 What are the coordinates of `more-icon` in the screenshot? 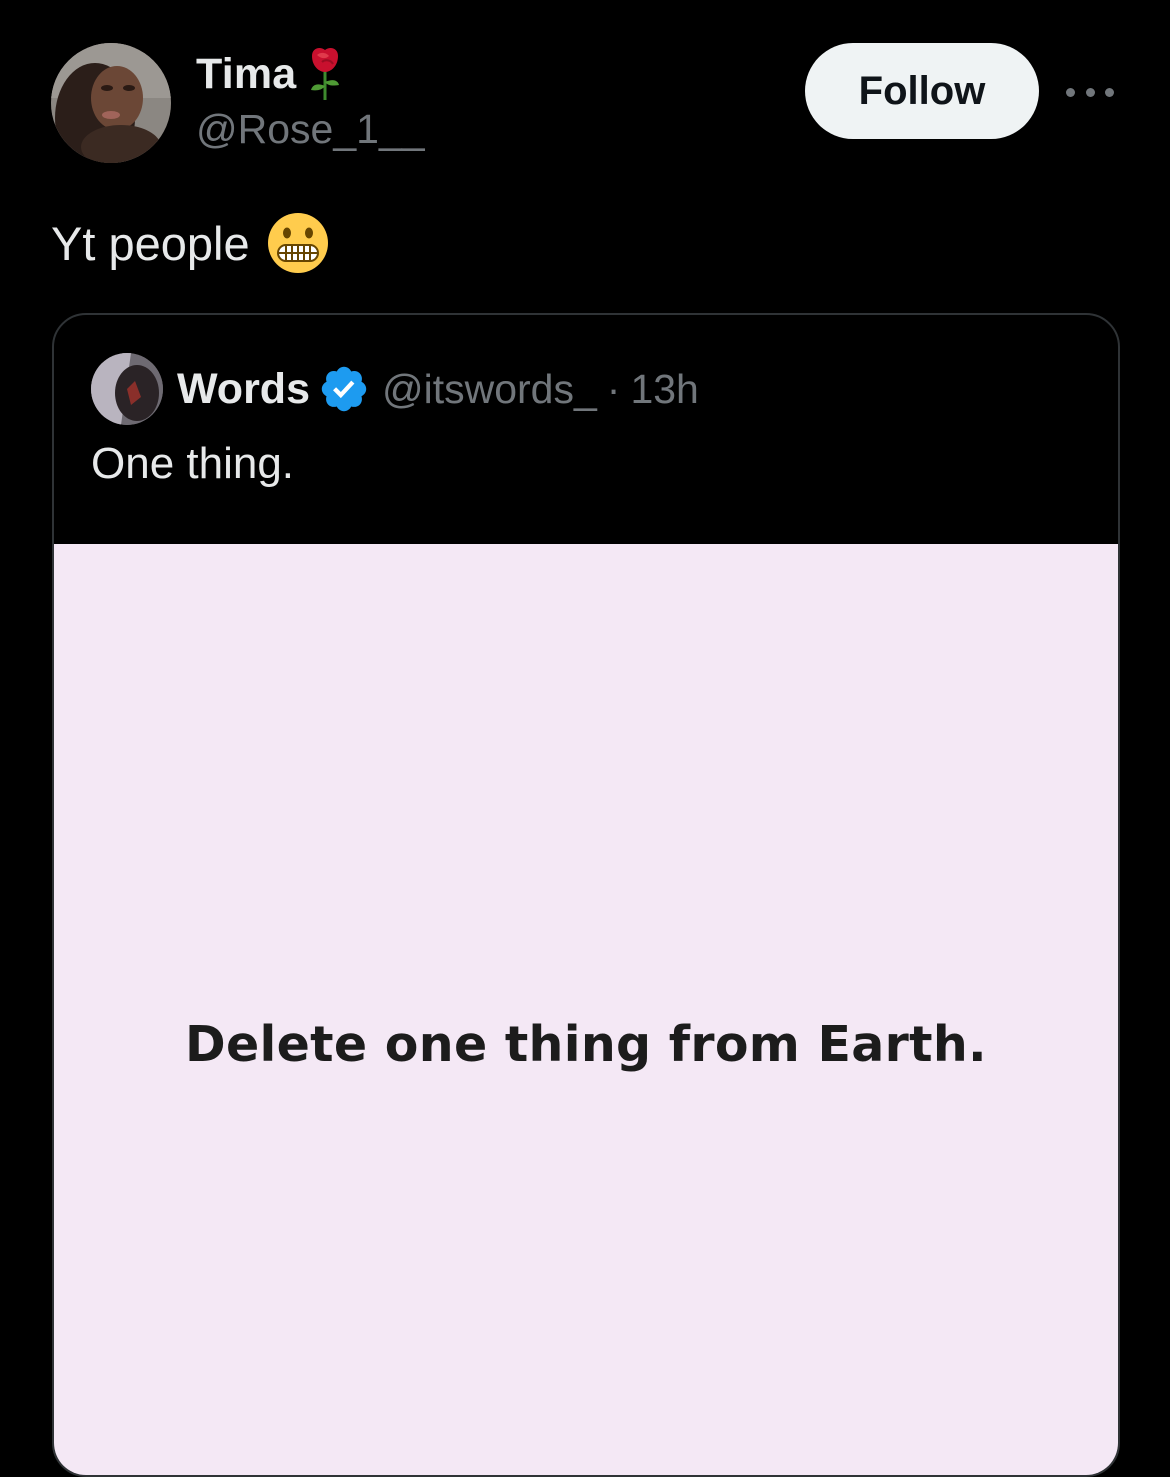 It's located at (1090, 92).